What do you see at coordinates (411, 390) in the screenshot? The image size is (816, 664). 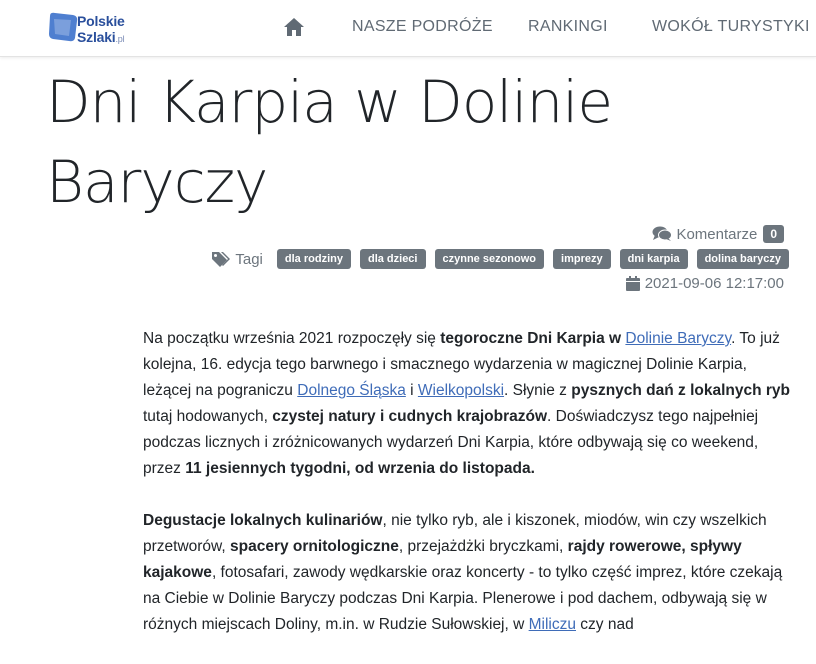 I see `text-span: i` at bounding box center [411, 390].